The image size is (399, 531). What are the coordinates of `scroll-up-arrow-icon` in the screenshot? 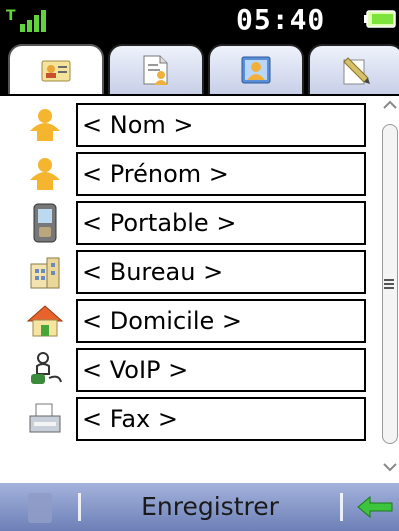 It's located at (390, 105).